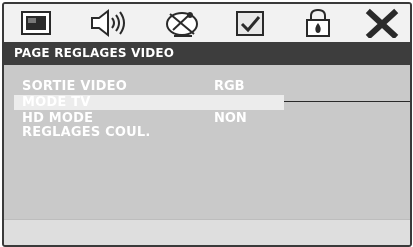 This screenshot has width=413, height=247. Describe the element at coordinates (58, 118) in the screenshot. I see `menu-item-label: HD MODE` at that location.